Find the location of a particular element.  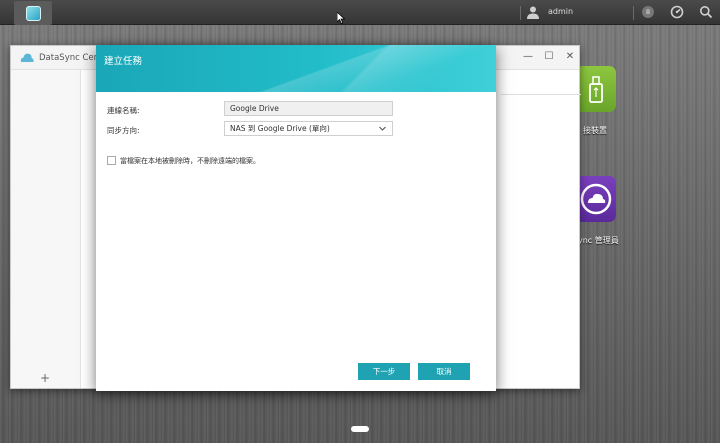

next-button: 下一步 is located at coordinates (384, 371).